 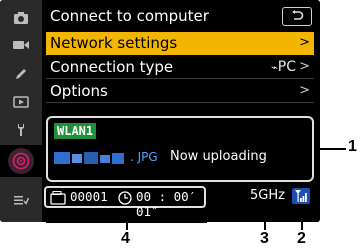 What do you see at coordinates (114, 43) in the screenshot?
I see `menu-item-label: Network settings` at bounding box center [114, 43].